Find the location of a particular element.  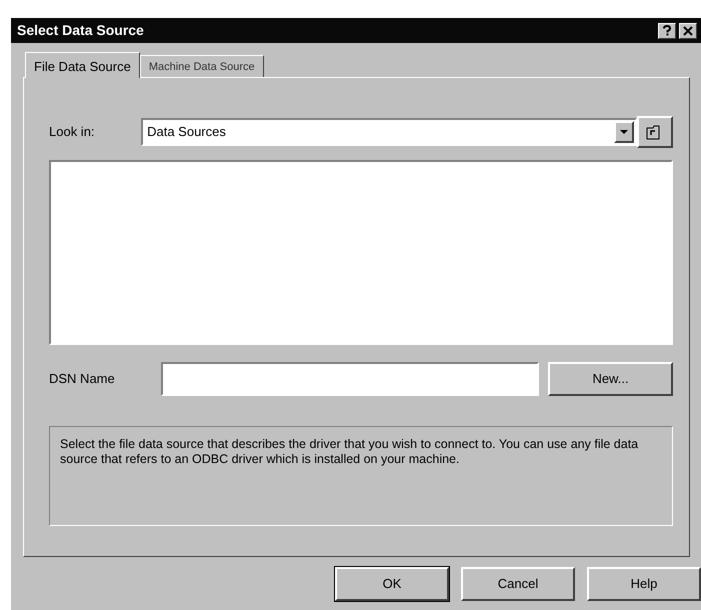

help-button: Help is located at coordinates (644, 584).